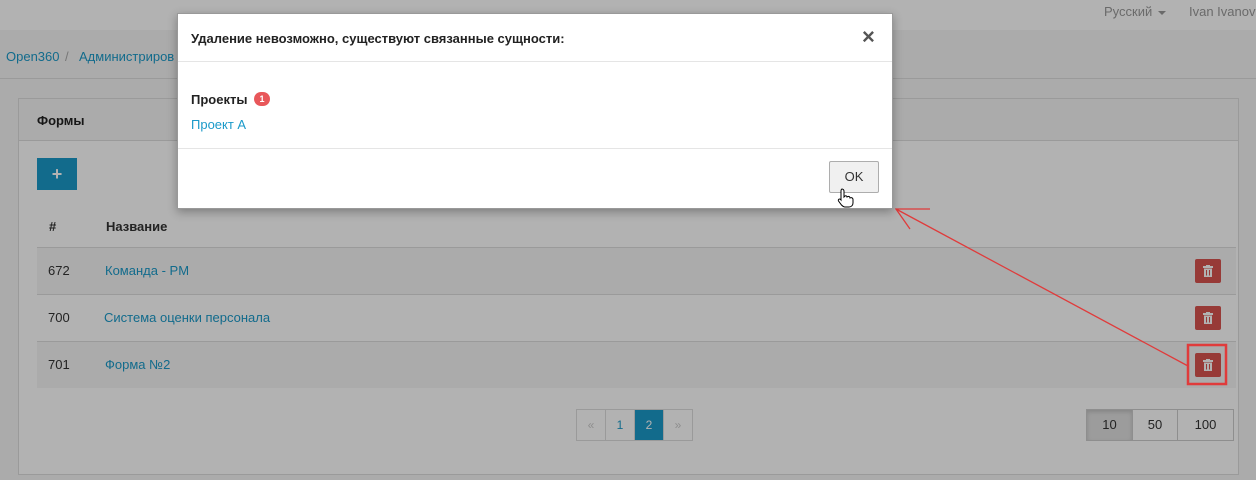 The image size is (1256, 480). I want to click on annotation-arrow-line, so click(1042, 287).